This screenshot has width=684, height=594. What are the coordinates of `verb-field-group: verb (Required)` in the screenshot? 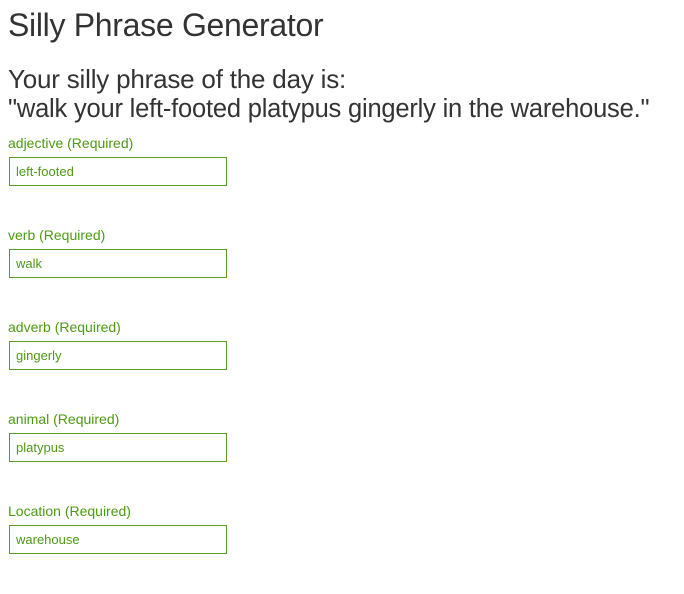 It's located at (117, 272).